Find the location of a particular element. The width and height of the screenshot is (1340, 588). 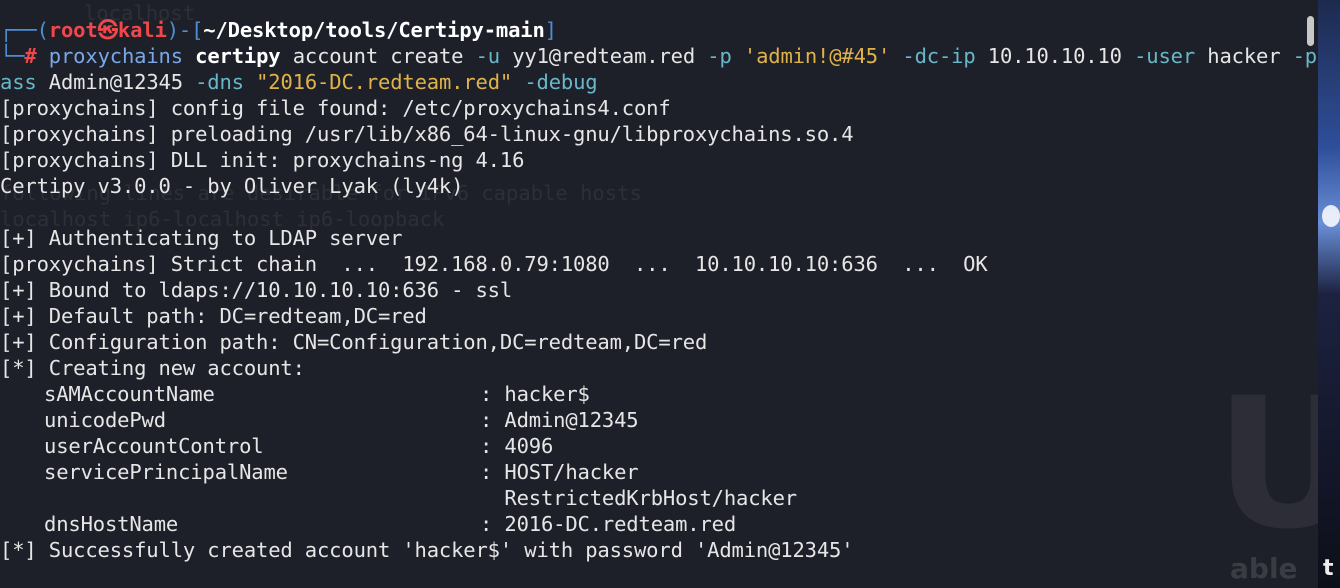

desktop-label: t is located at coordinates (1328, 568).